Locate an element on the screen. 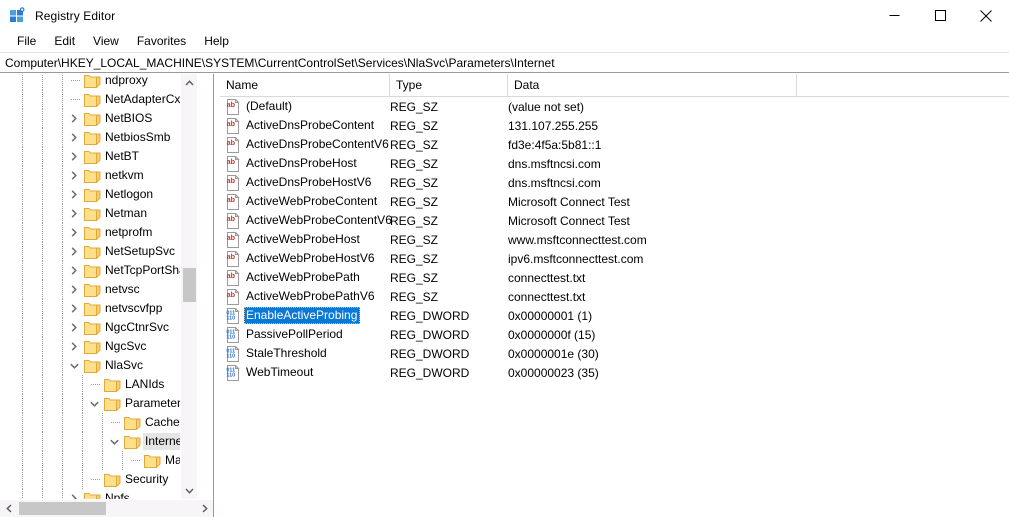 Image resolution: width=1009 pixels, height=517 pixels. scroll-down-icon is located at coordinates (189, 490).